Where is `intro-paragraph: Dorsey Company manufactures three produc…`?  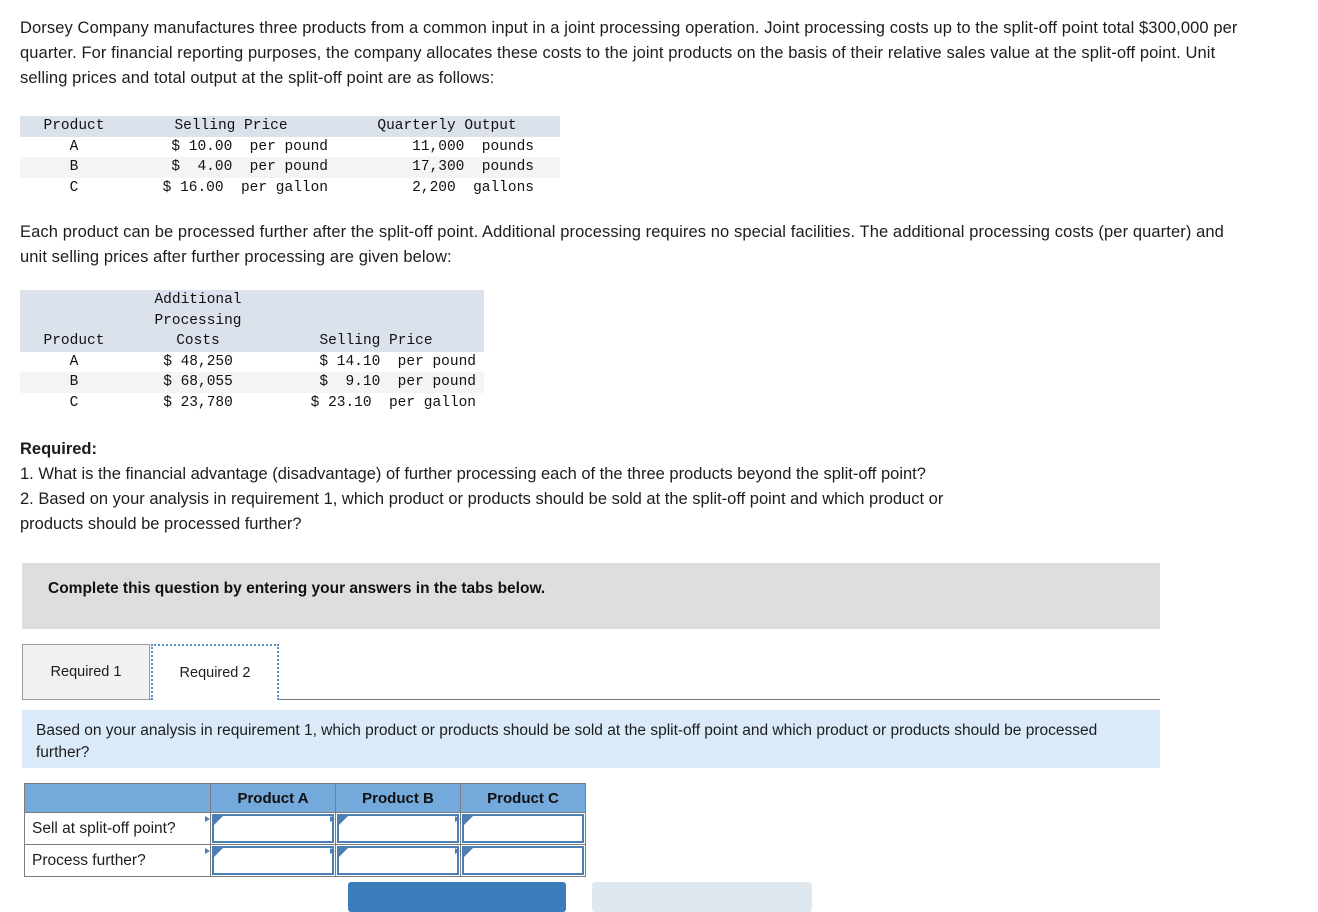 intro-paragraph: Dorsey Company manufactures three produc… is located at coordinates (629, 53).